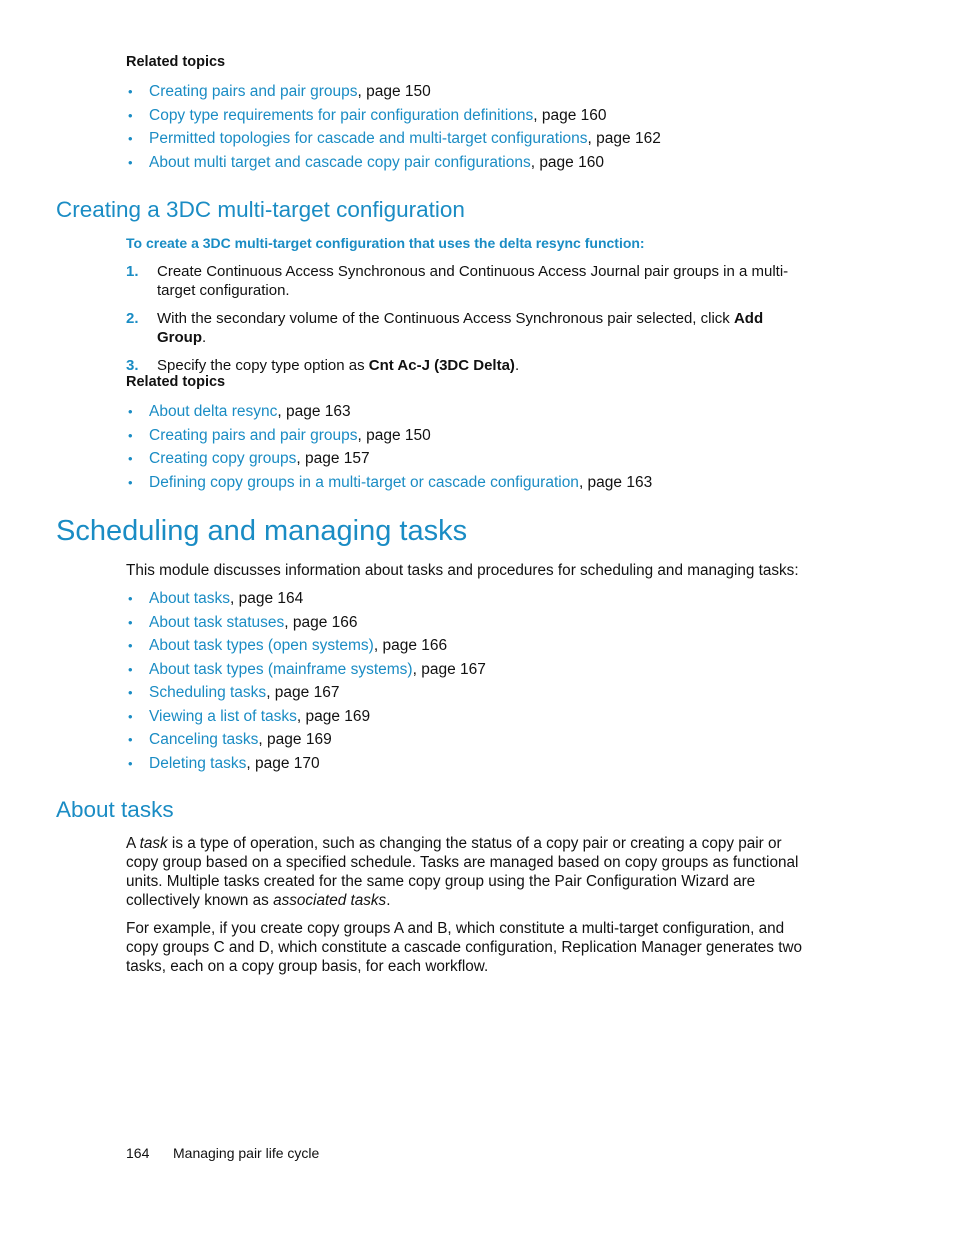  I want to click on list-item: • About task statuses, page 166, so click(306, 623).